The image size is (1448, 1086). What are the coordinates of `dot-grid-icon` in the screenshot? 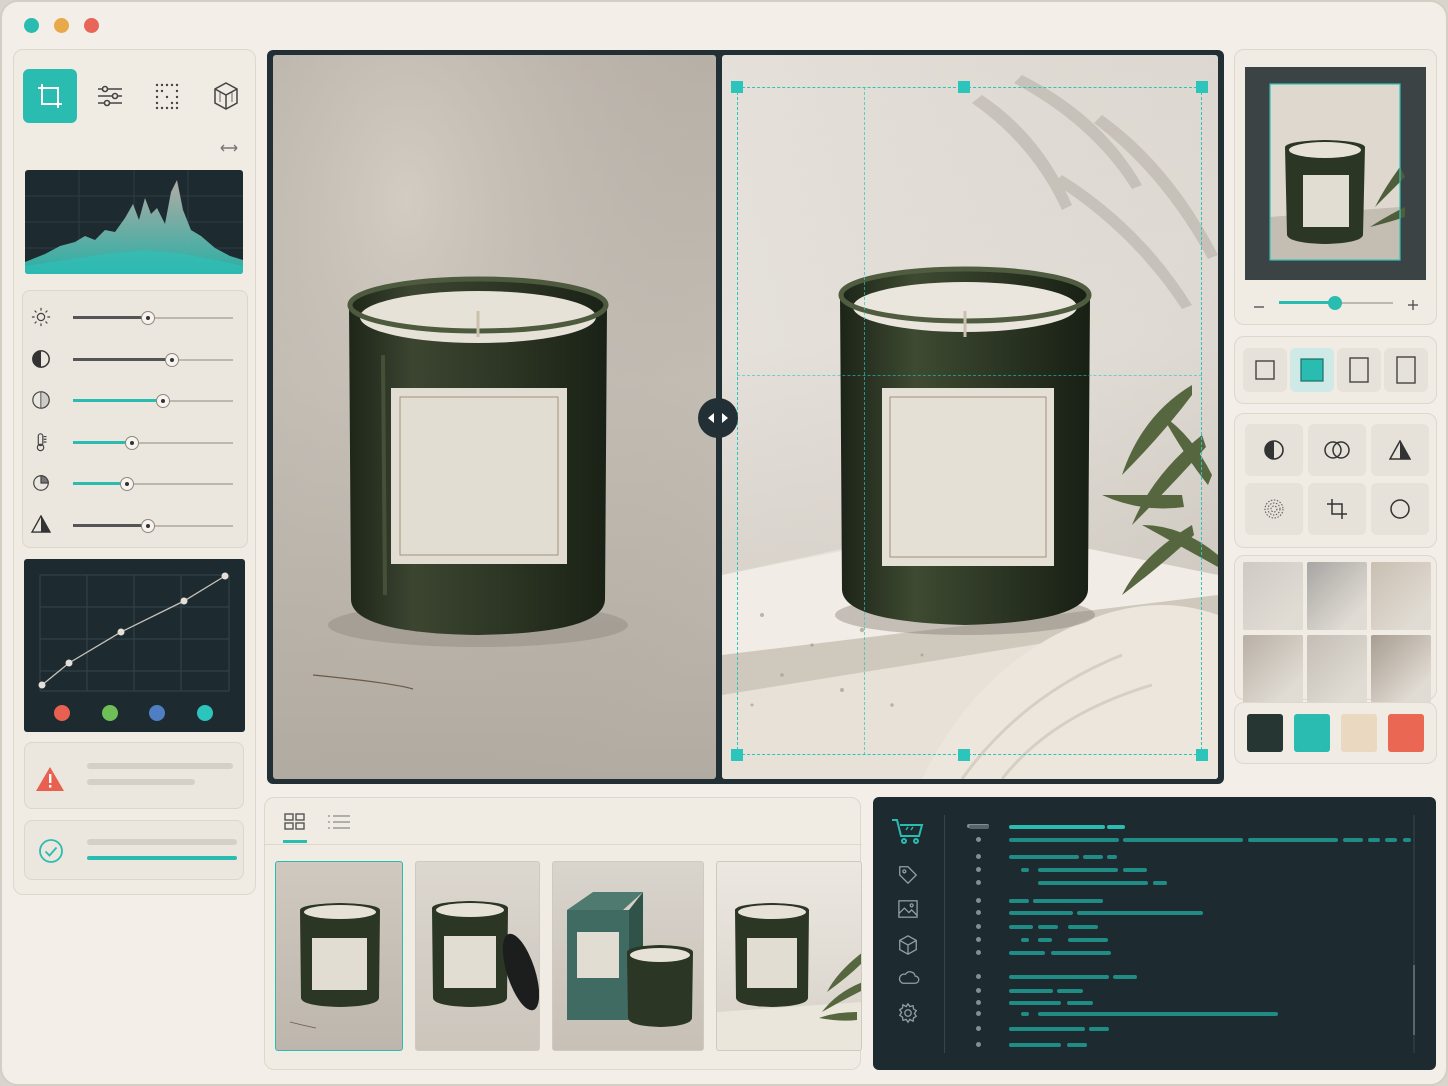 It's located at (167, 96).